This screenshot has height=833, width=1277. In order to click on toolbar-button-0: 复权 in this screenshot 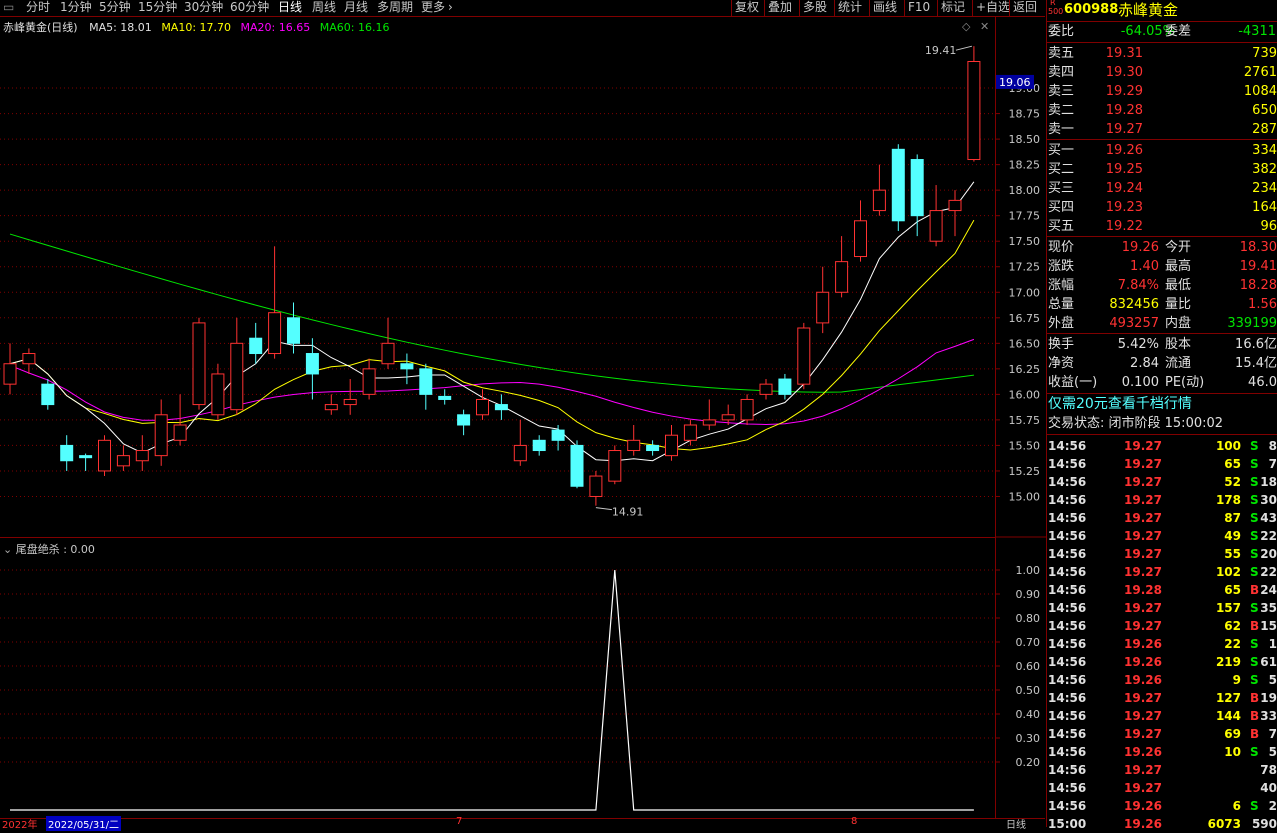, I will do `click(746, 8)`.